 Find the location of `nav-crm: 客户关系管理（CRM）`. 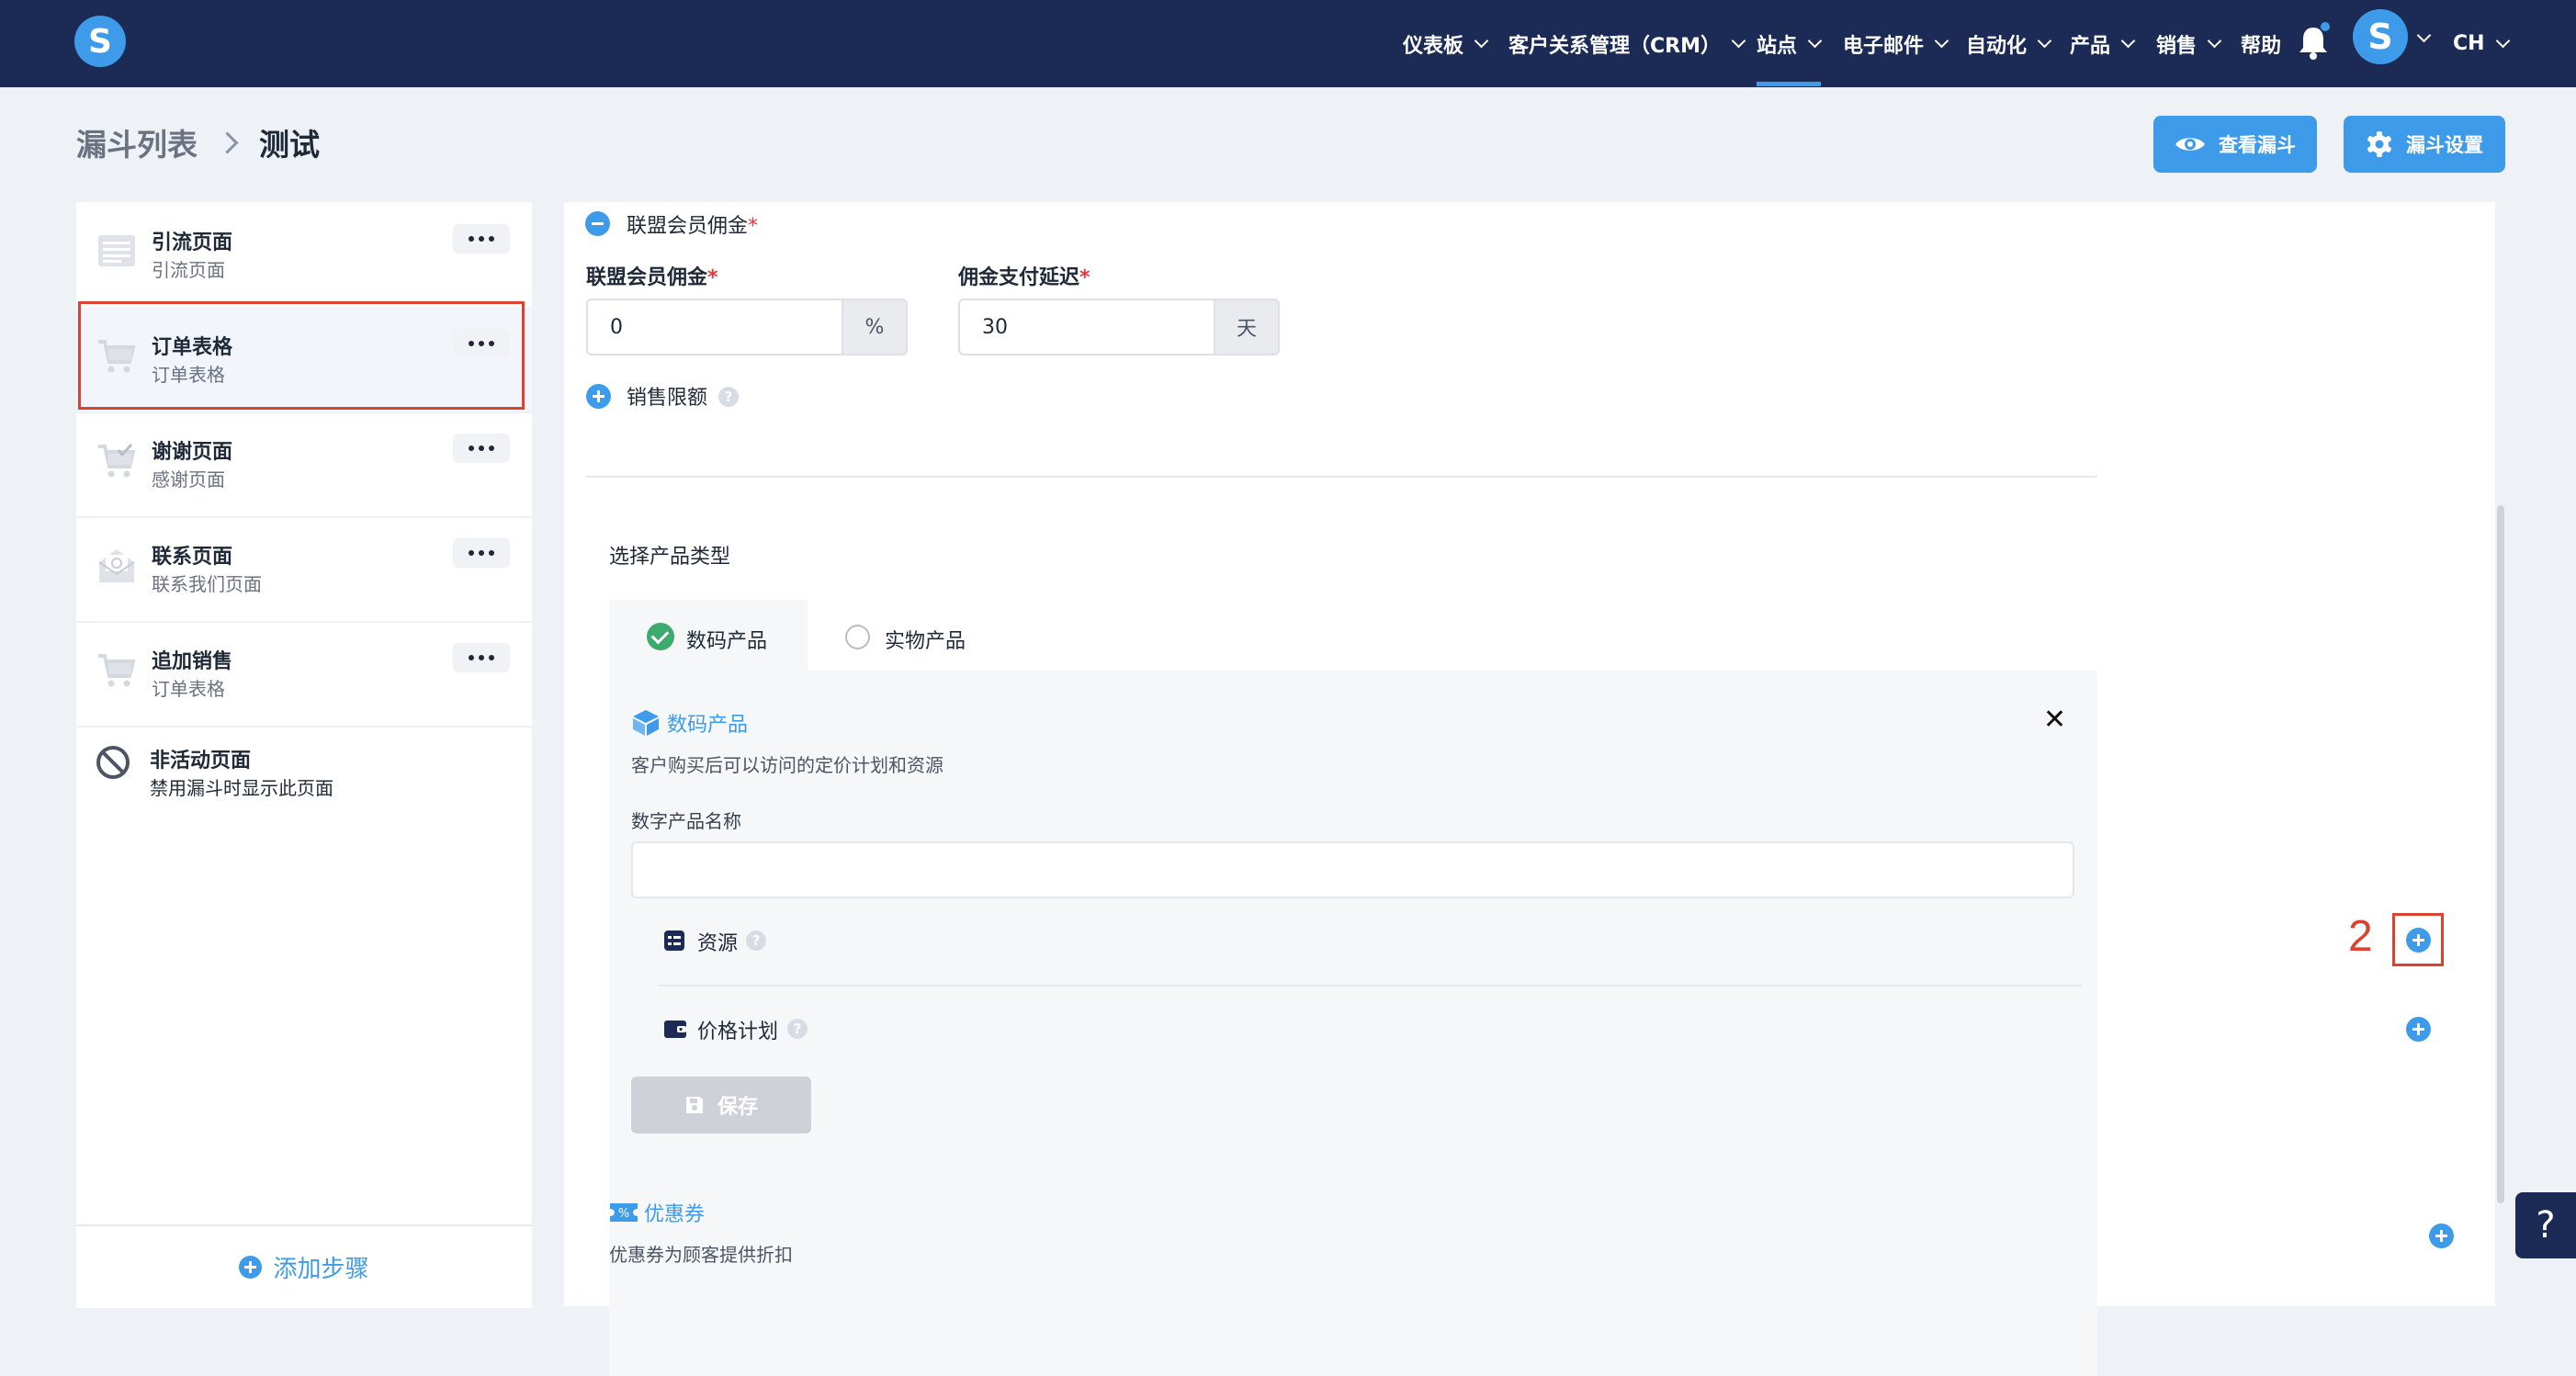

nav-crm: 客户关系管理（CRM） is located at coordinates (1627, 44).